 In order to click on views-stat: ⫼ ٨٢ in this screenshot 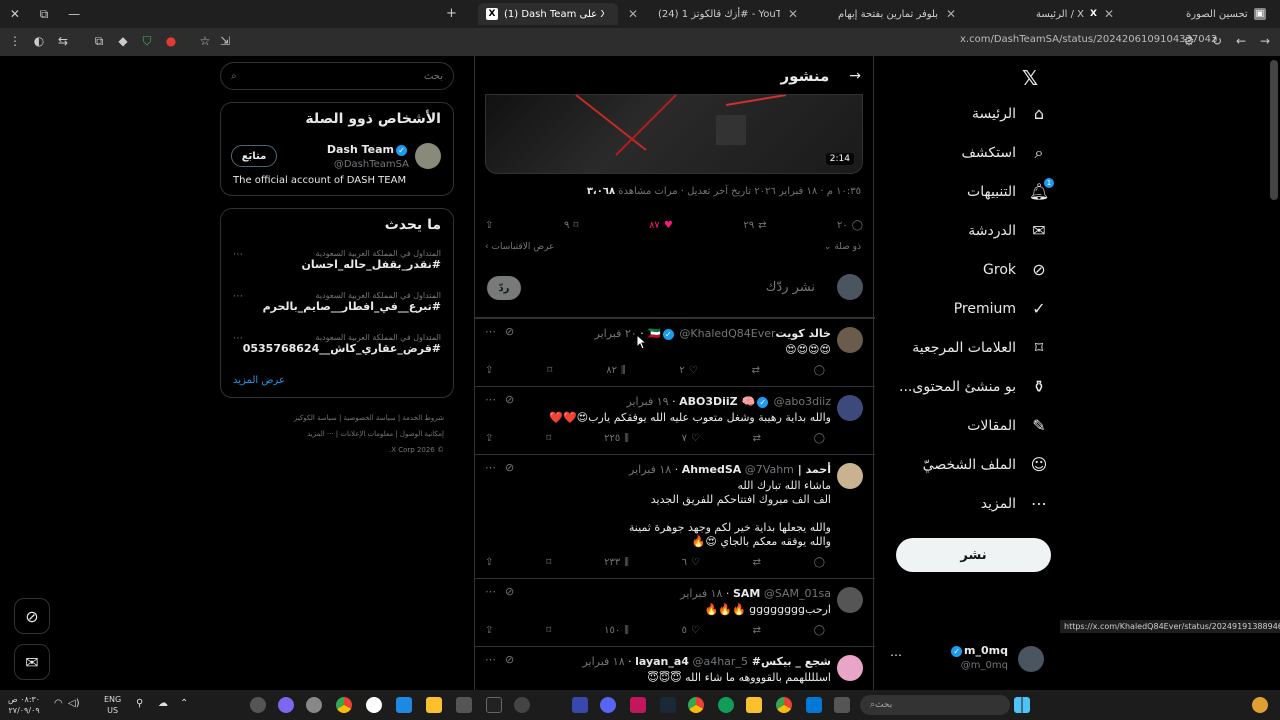, I will do `click(615, 370)`.